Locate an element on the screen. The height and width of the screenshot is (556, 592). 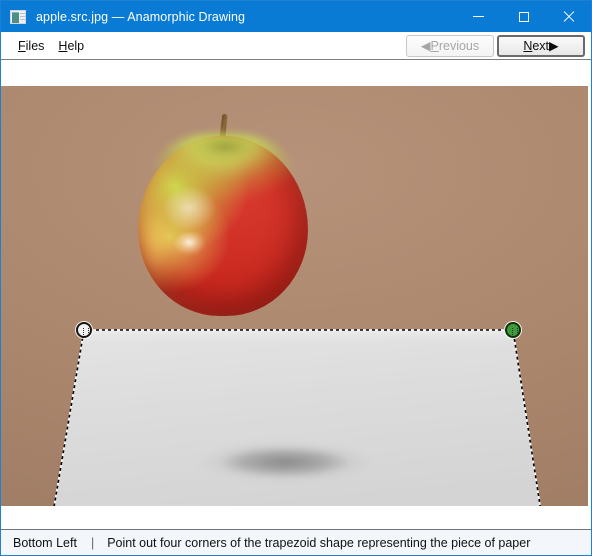
window-controls is located at coordinates (523, 16).